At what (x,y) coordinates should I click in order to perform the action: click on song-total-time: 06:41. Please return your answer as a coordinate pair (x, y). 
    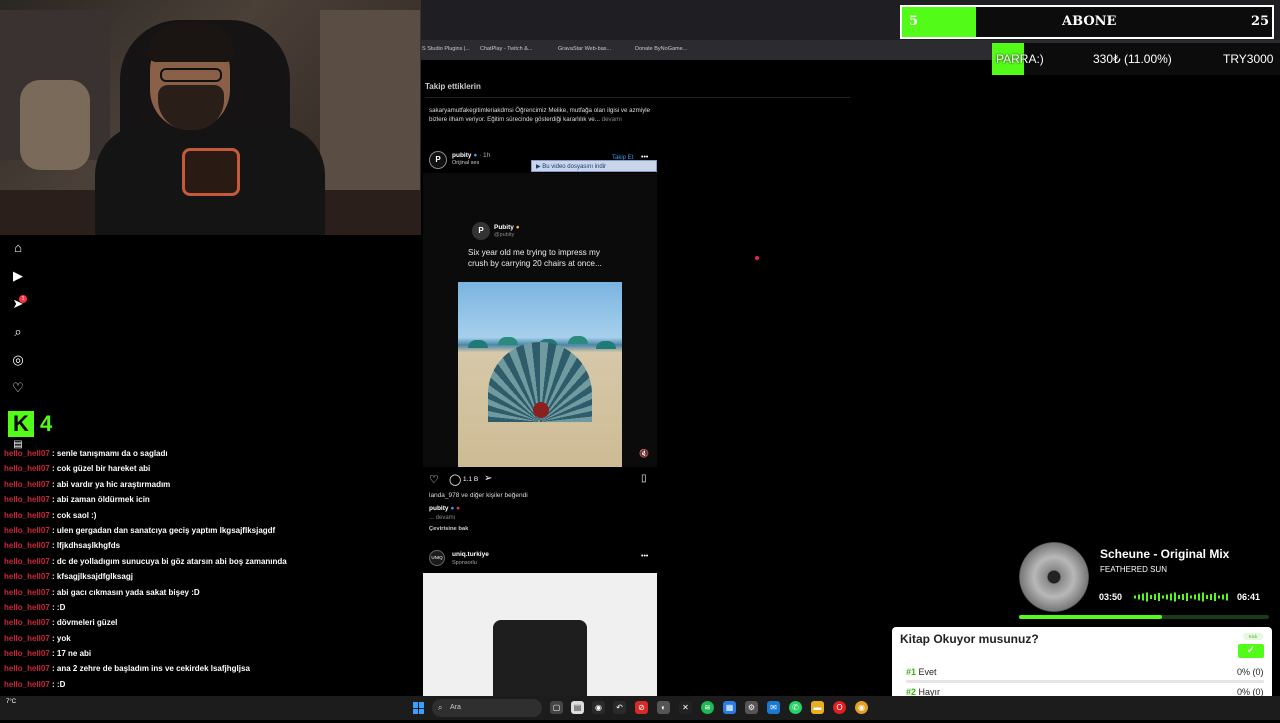
    Looking at the image, I should click on (1249, 597).